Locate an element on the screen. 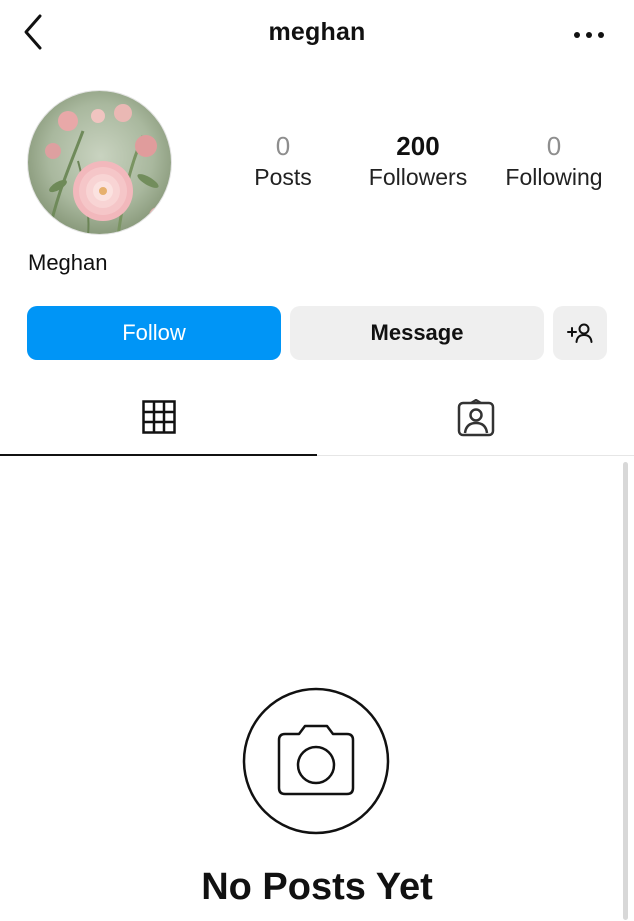 The height and width of the screenshot is (921, 634). tagged-user-icon is located at coordinates (475, 418).